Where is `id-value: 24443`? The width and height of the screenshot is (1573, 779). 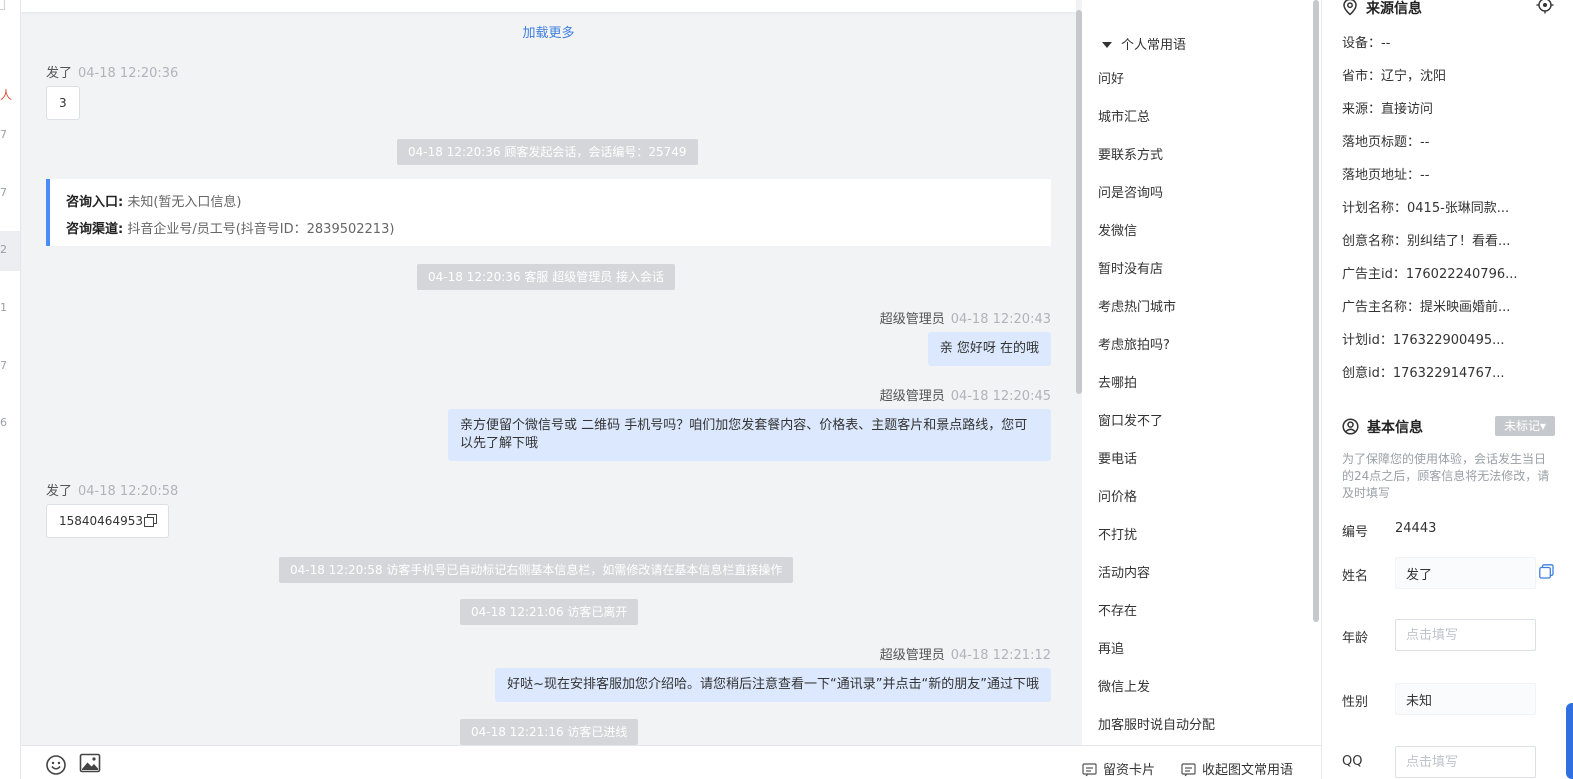
id-value: 24443 is located at coordinates (1416, 528).